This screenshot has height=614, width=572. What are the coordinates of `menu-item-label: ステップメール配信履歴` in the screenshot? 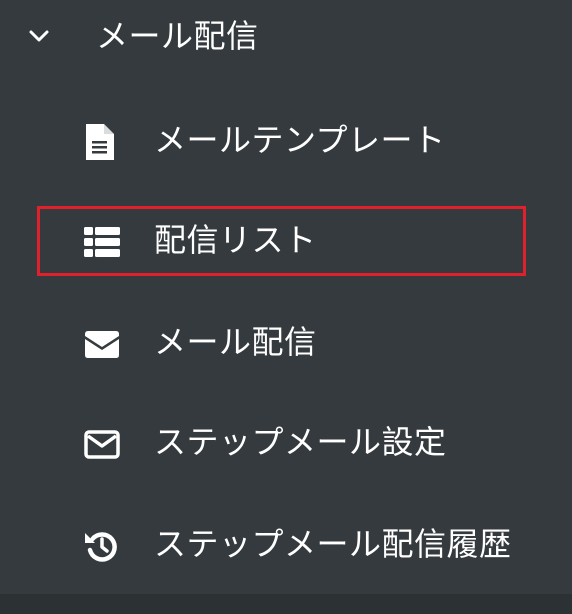 It's located at (333, 544).